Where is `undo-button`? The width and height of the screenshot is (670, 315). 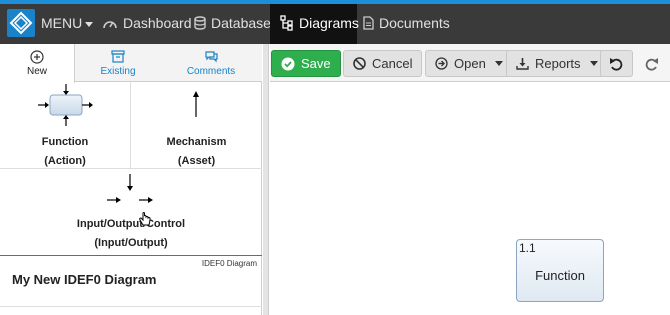 undo-button is located at coordinates (616, 63).